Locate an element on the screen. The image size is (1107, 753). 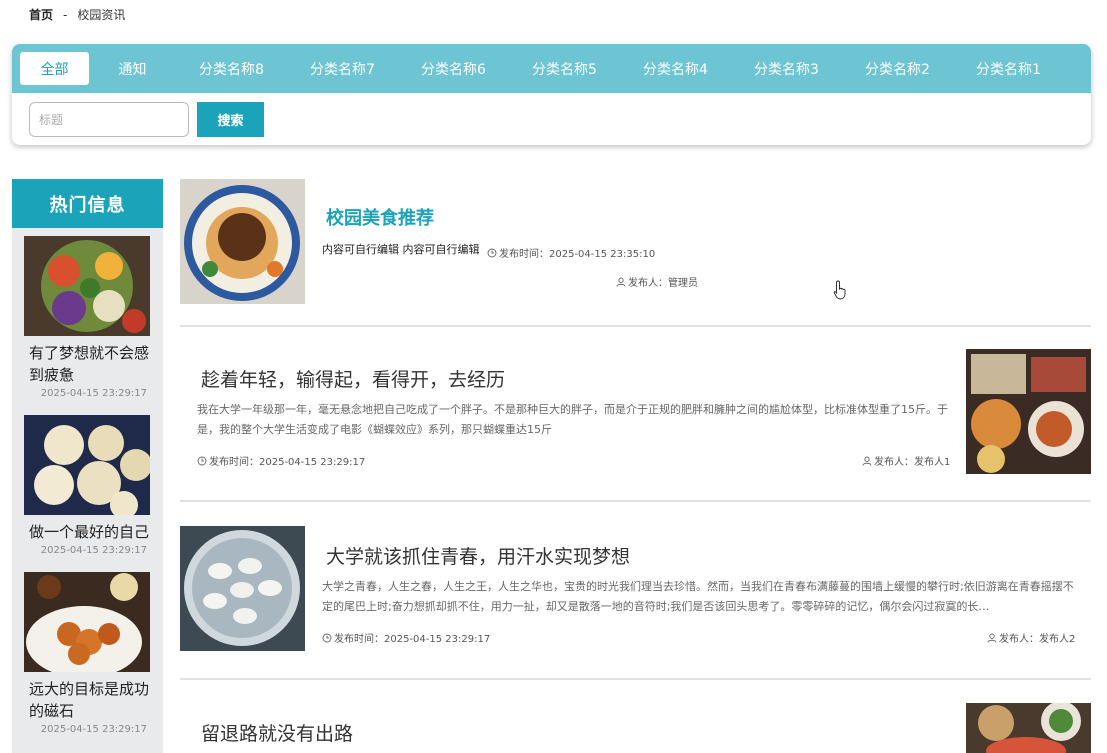
news-time: 发布时间：2025-04-15 23:35:10 is located at coordinates (577, 254).